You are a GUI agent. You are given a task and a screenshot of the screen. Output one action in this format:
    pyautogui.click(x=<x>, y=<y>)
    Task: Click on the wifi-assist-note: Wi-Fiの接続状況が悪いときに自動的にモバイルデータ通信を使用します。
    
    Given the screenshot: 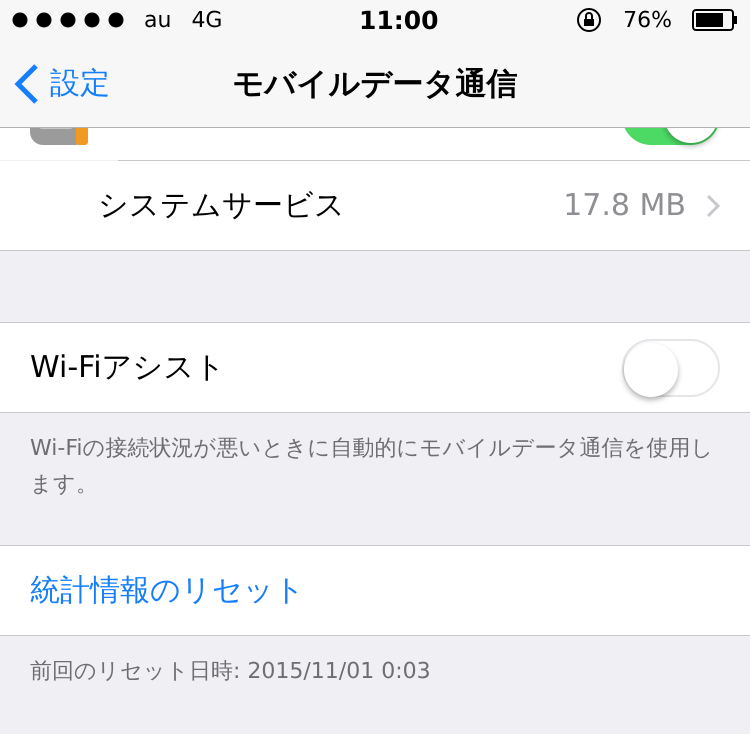 What is the action you would take?
    pyautogui.click(x=371, y=467)
    